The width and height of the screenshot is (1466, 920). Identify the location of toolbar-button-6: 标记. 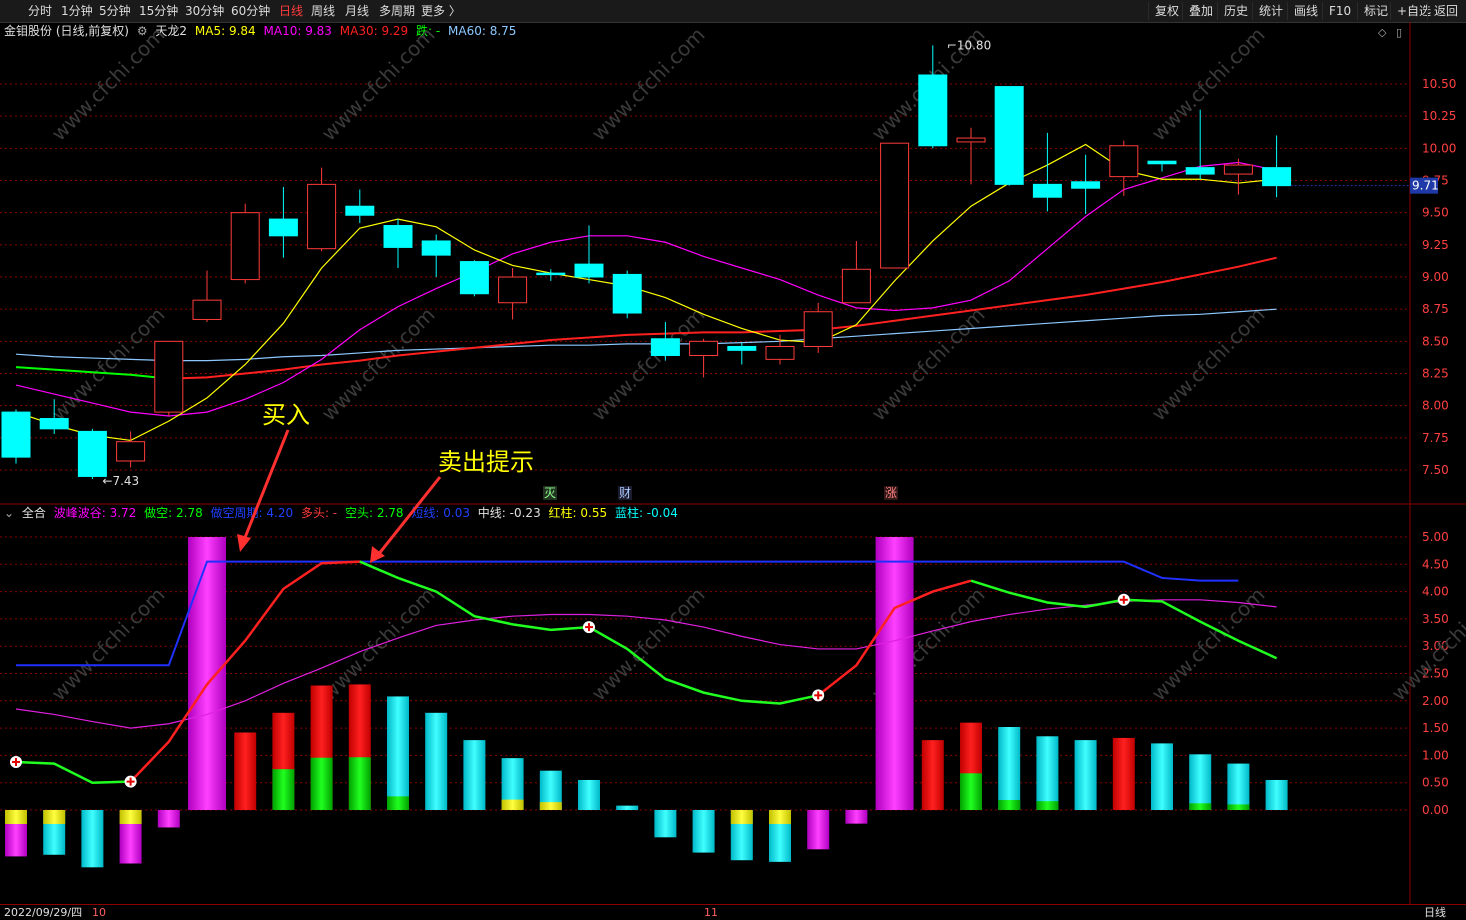
(1375, 11).